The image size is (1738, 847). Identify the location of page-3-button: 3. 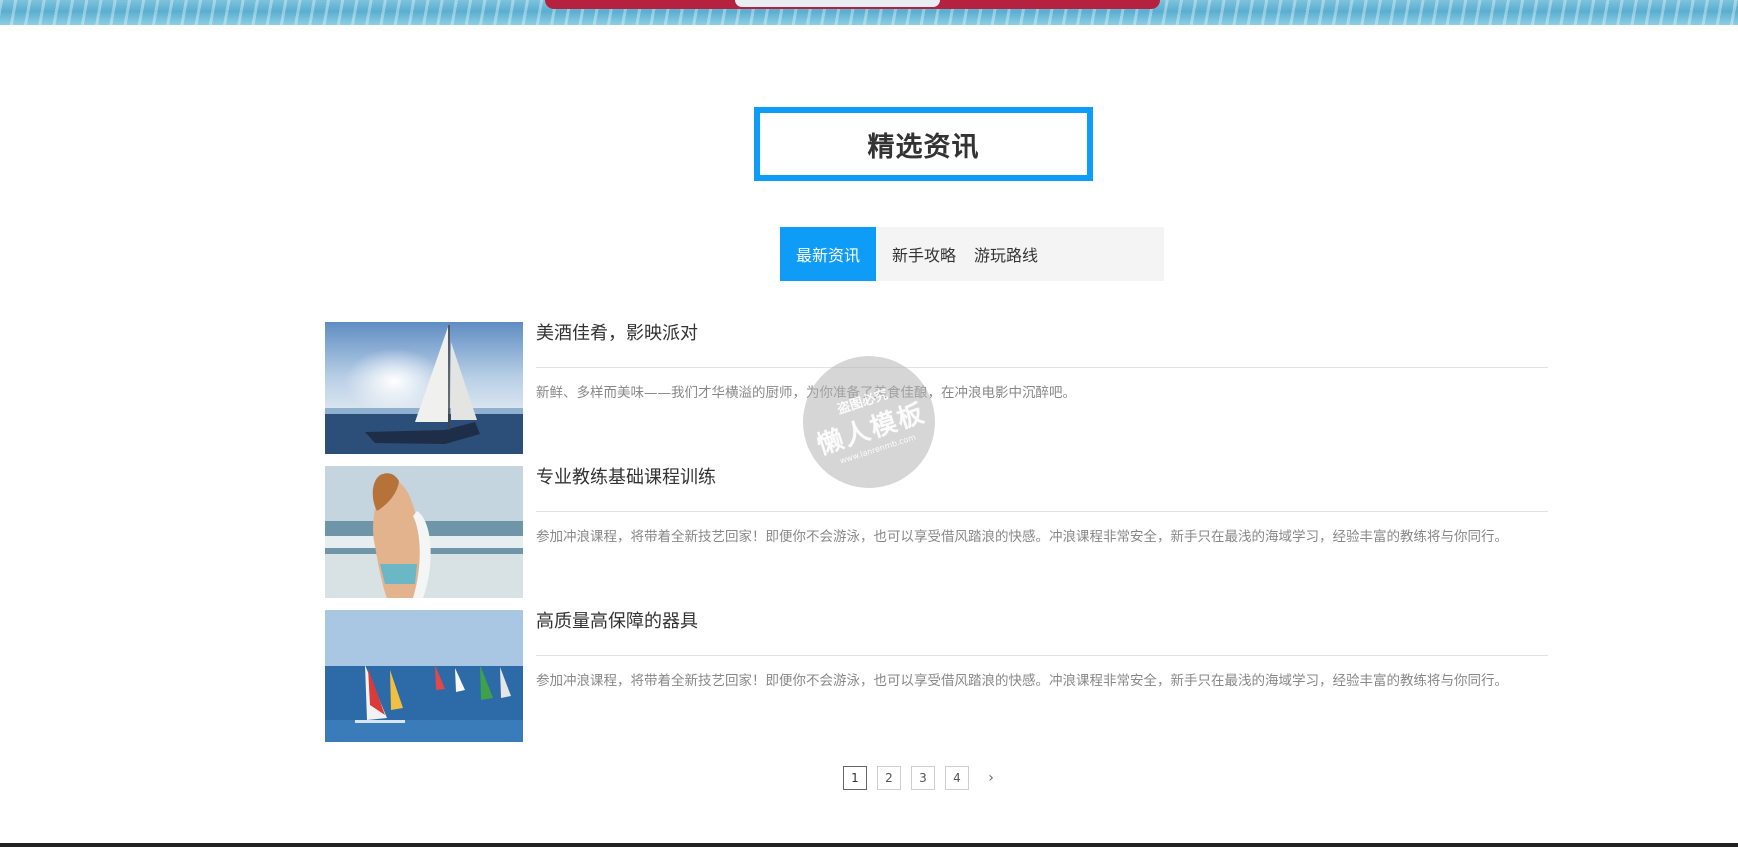
(923, 778).